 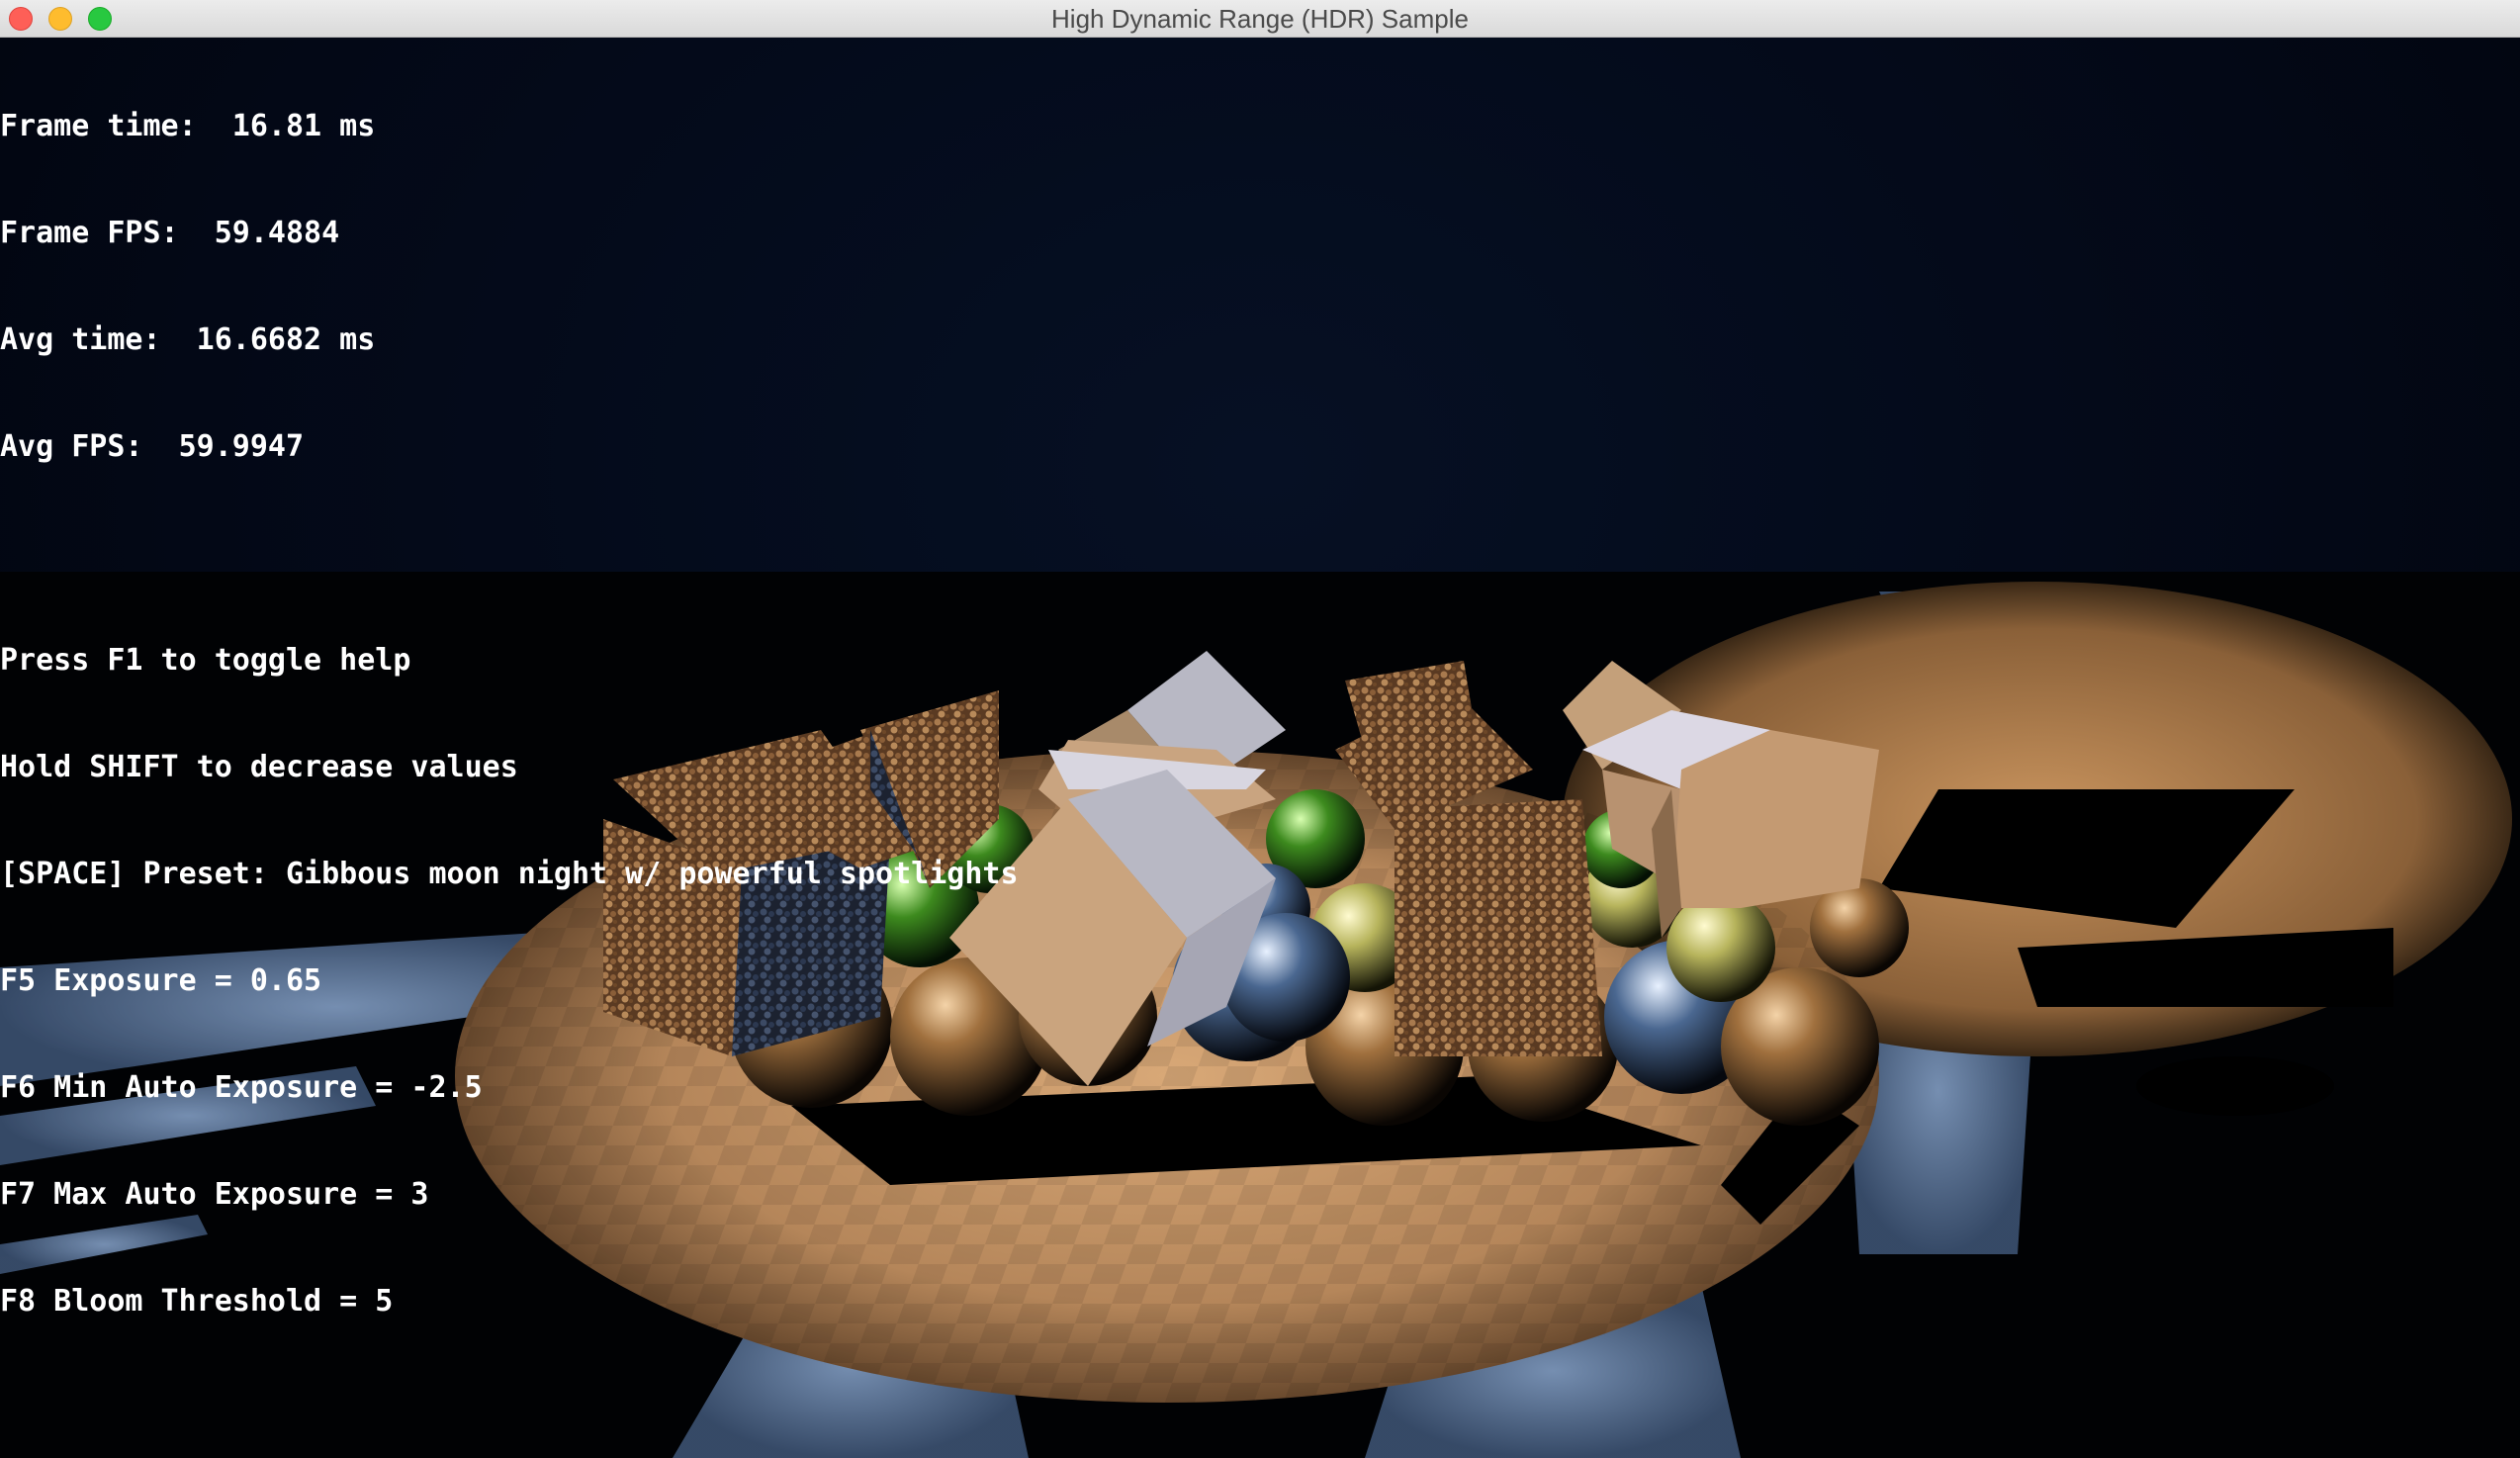 What do you see at coordinates (170, 233) in the screenshot?
I see `frame-fps-text: Frame FPS: 59.4884` at bounding box center [170, 233].